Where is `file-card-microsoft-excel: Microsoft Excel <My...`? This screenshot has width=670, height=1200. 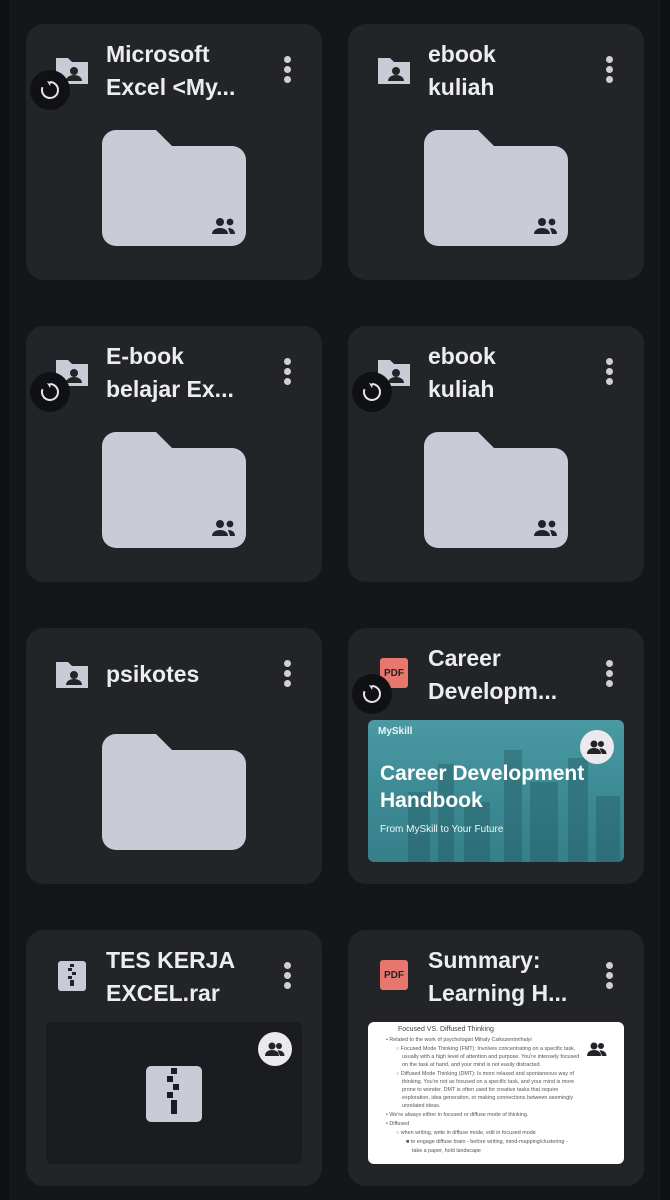
file-card-microsoft-excel: Microsoft Excel <My... is located at coordinates (174, 152).